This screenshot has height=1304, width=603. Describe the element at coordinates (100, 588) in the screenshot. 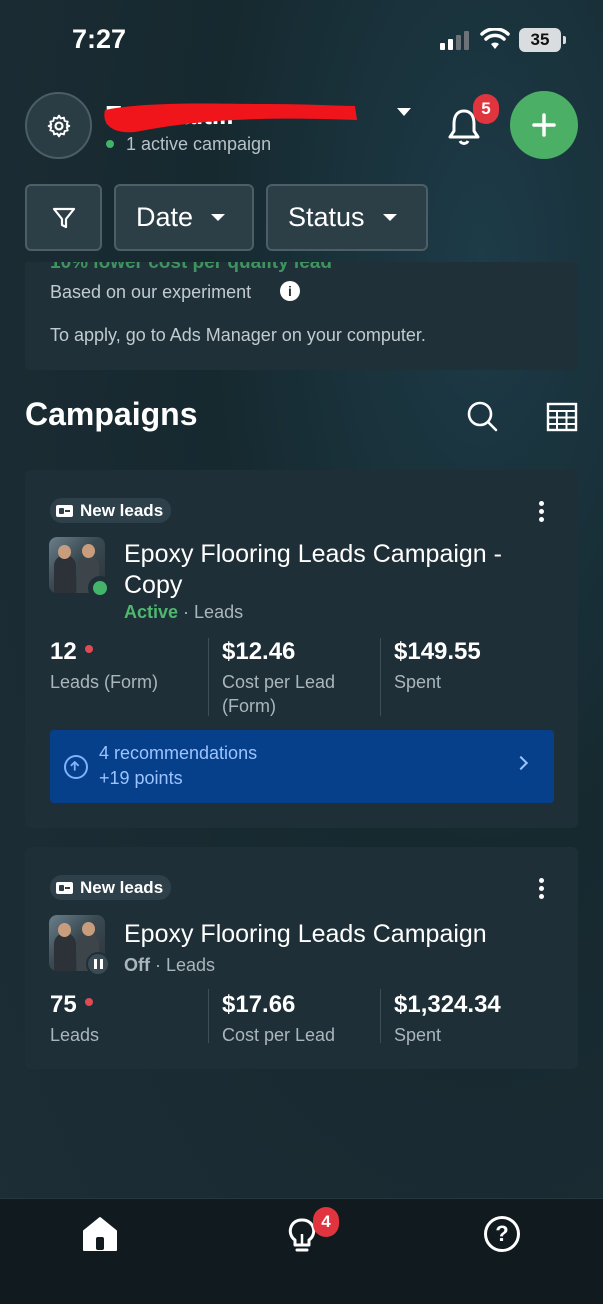

I see `active-status-icon` at that location.